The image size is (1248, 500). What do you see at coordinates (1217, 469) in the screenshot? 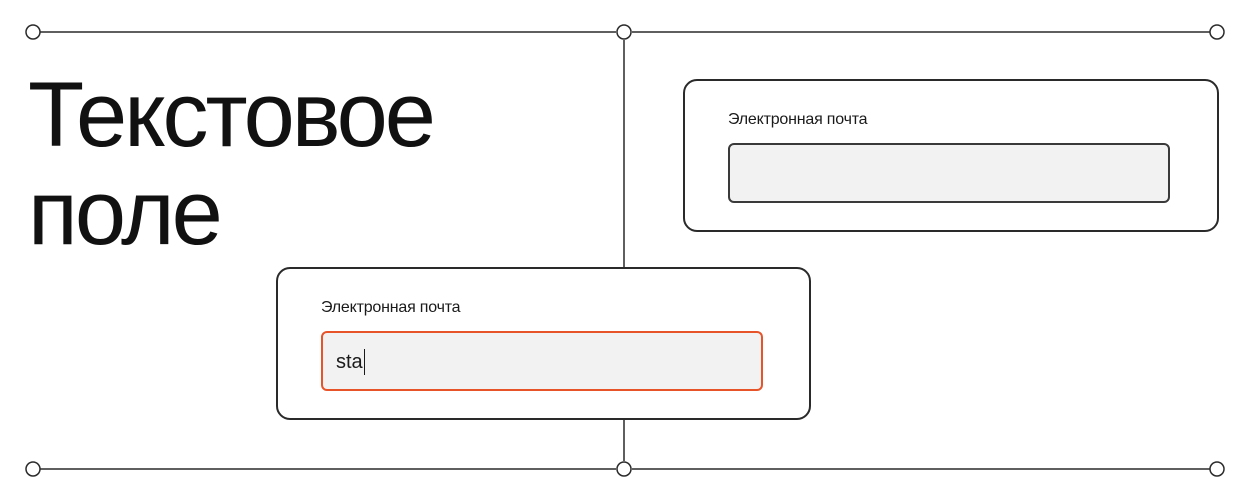
I see `node-bottom-right-icon` at bounding box center [1217, 469].